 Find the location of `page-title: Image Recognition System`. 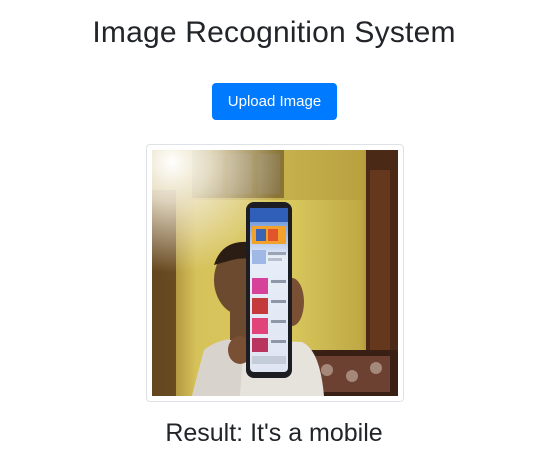

page-title: Image Recognition System is located at coordinates (274, 32).